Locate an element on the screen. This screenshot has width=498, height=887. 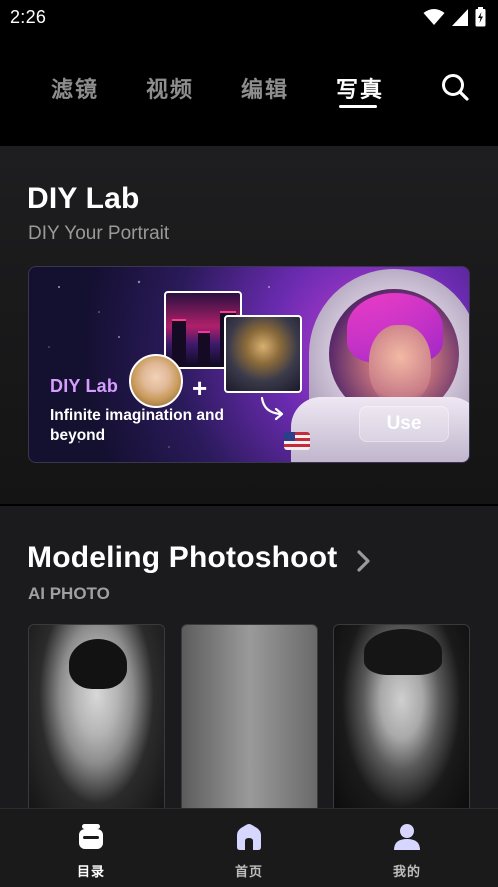
nav-item-catalog: 目录 is located at coordinates (91, 848).